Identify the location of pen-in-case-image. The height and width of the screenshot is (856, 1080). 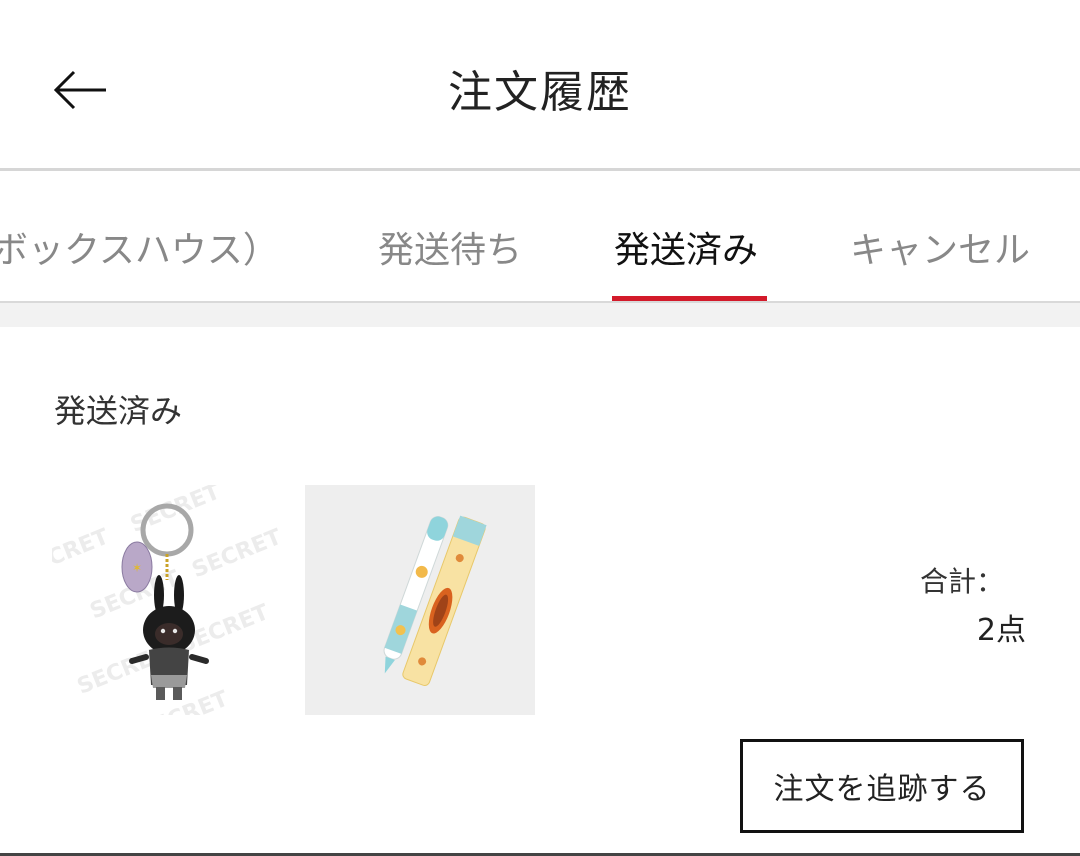
(435, 600).